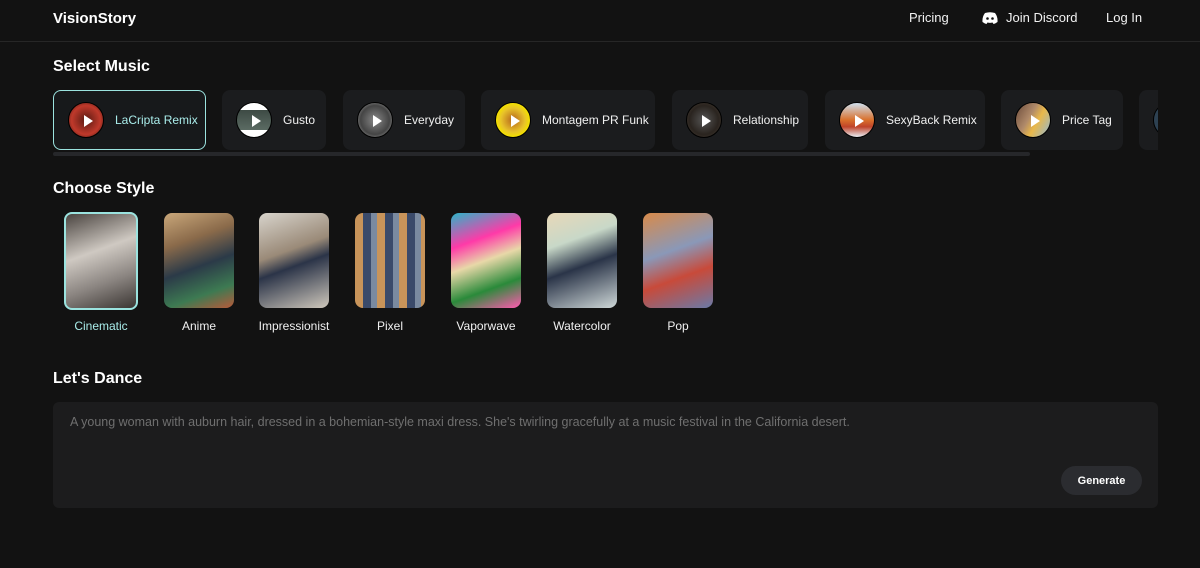  Describe the element at coordinates (198, 326) in the screenshot. I see `style-label: Anime` at that location.